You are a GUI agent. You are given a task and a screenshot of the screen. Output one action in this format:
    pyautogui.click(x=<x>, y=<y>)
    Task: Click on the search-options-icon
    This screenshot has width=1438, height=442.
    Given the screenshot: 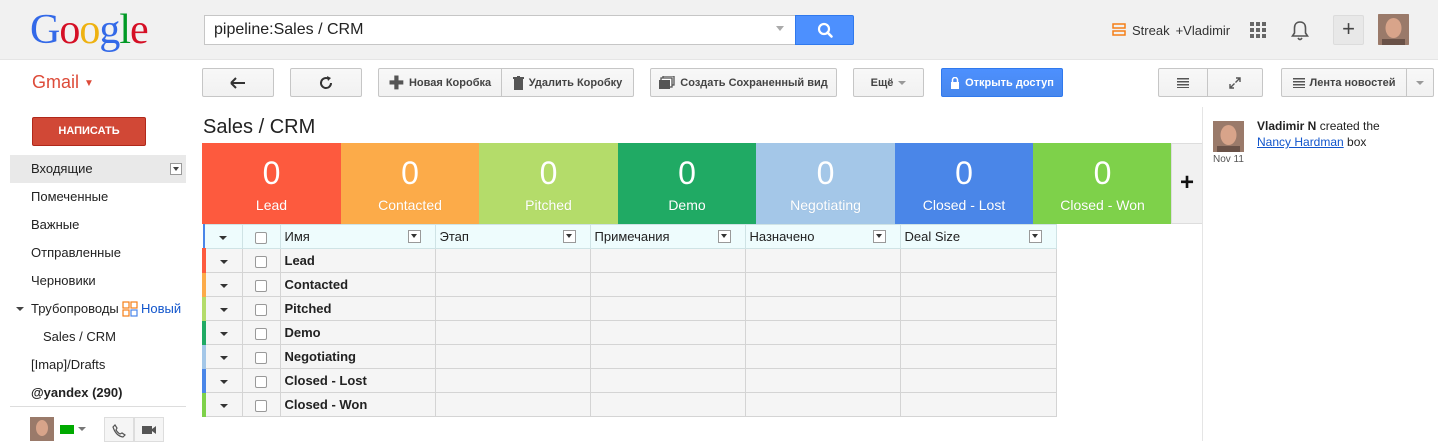 What is the action you would take?
    pyautogui.click(x=780, y=28)
    